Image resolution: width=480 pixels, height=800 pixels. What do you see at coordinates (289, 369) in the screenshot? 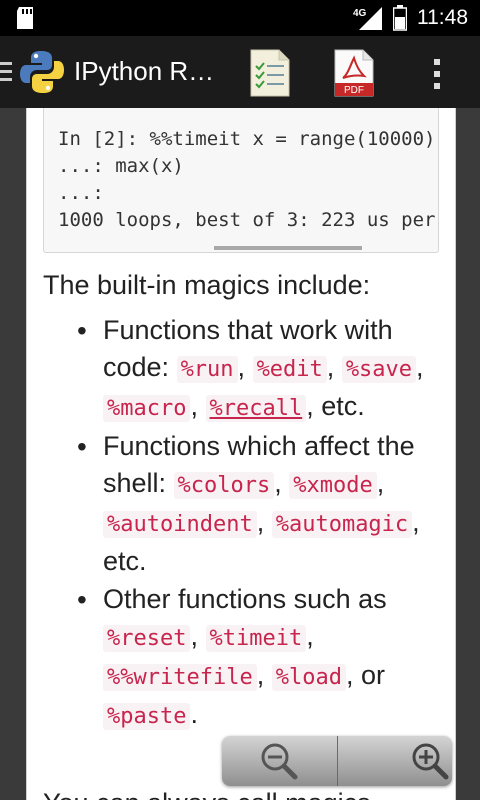
I see `magic-edit: %edit` at bounding box center [289, 369].